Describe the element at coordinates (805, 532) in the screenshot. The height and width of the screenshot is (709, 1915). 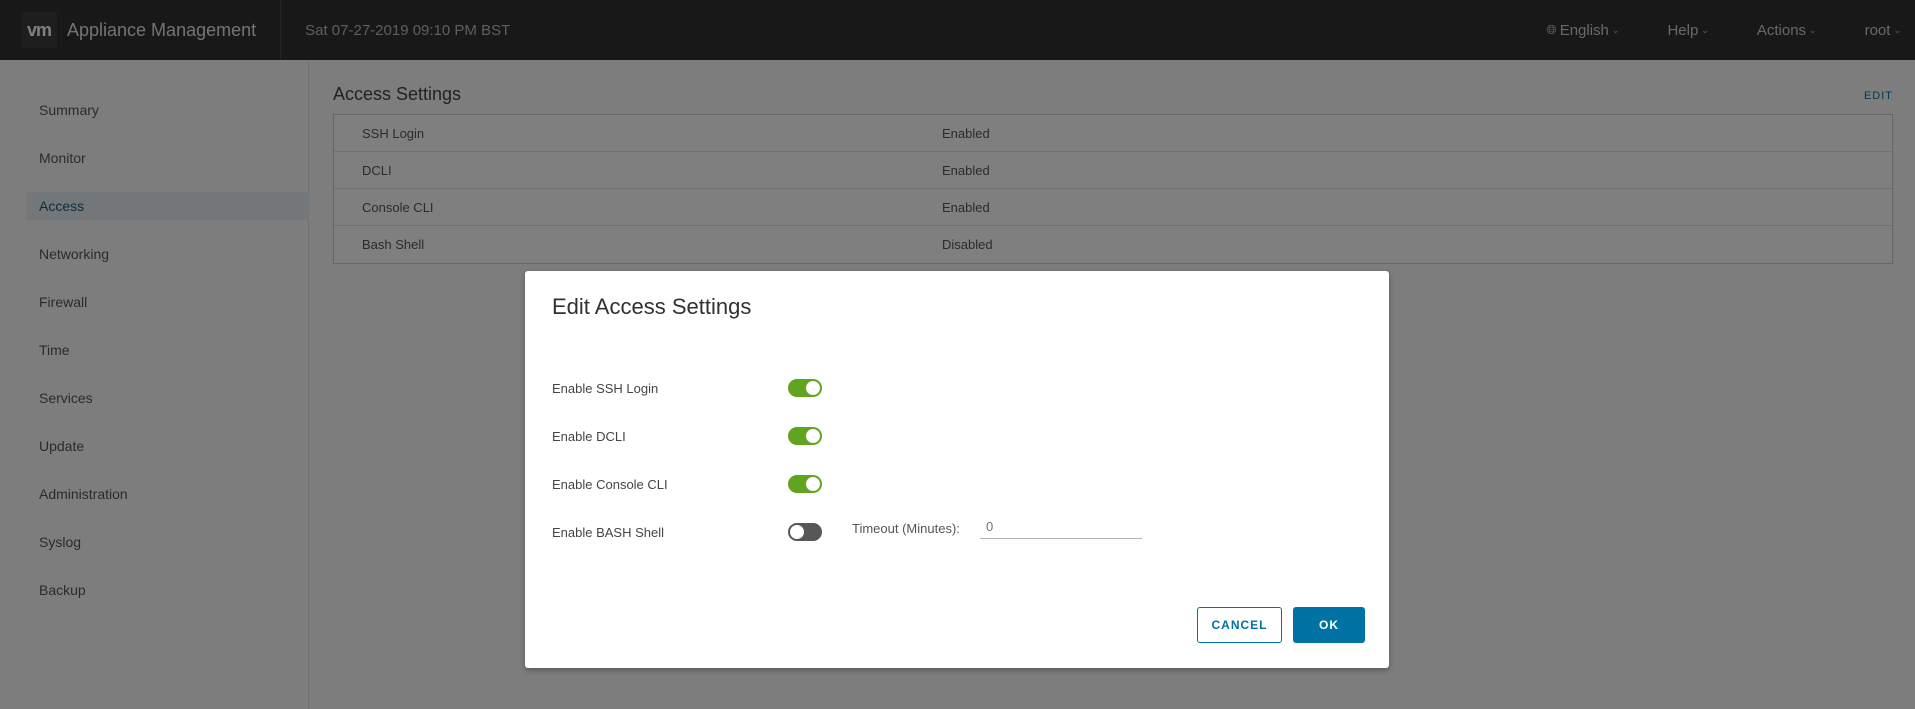
I see `bash-shell-toggle` at that location.